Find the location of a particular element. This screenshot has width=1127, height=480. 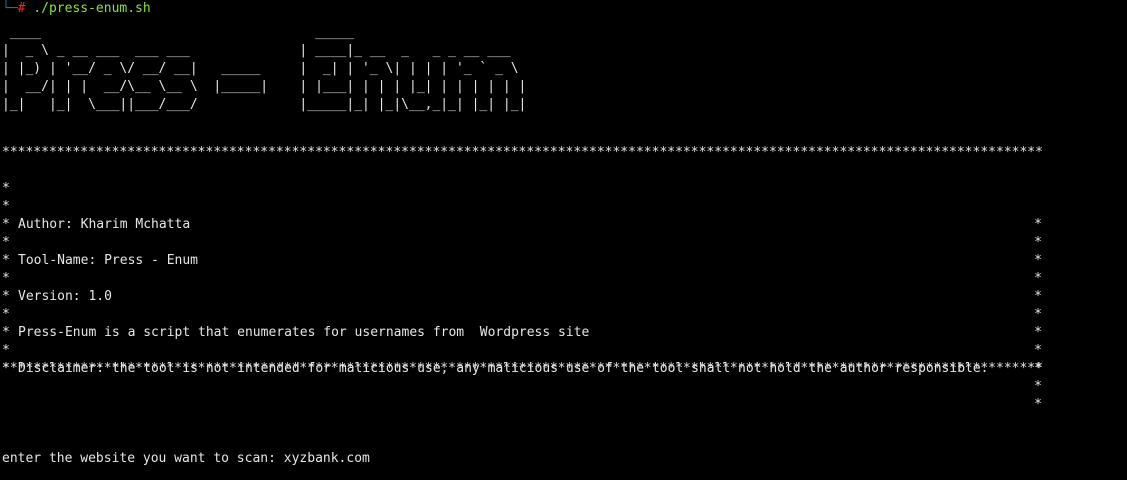

shell-command: ./press-enum.sh is located at coordinates (88, 8).